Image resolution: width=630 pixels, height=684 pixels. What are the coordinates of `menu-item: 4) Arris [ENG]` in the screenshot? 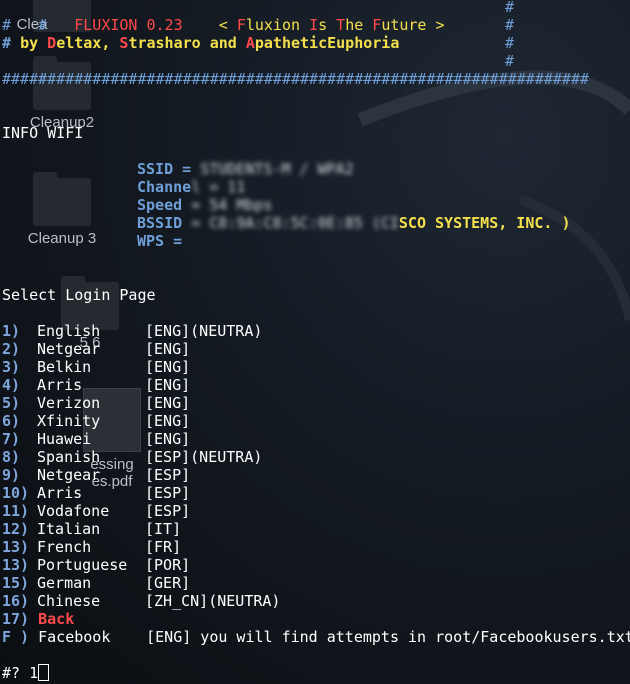 It's located at (96, 385).